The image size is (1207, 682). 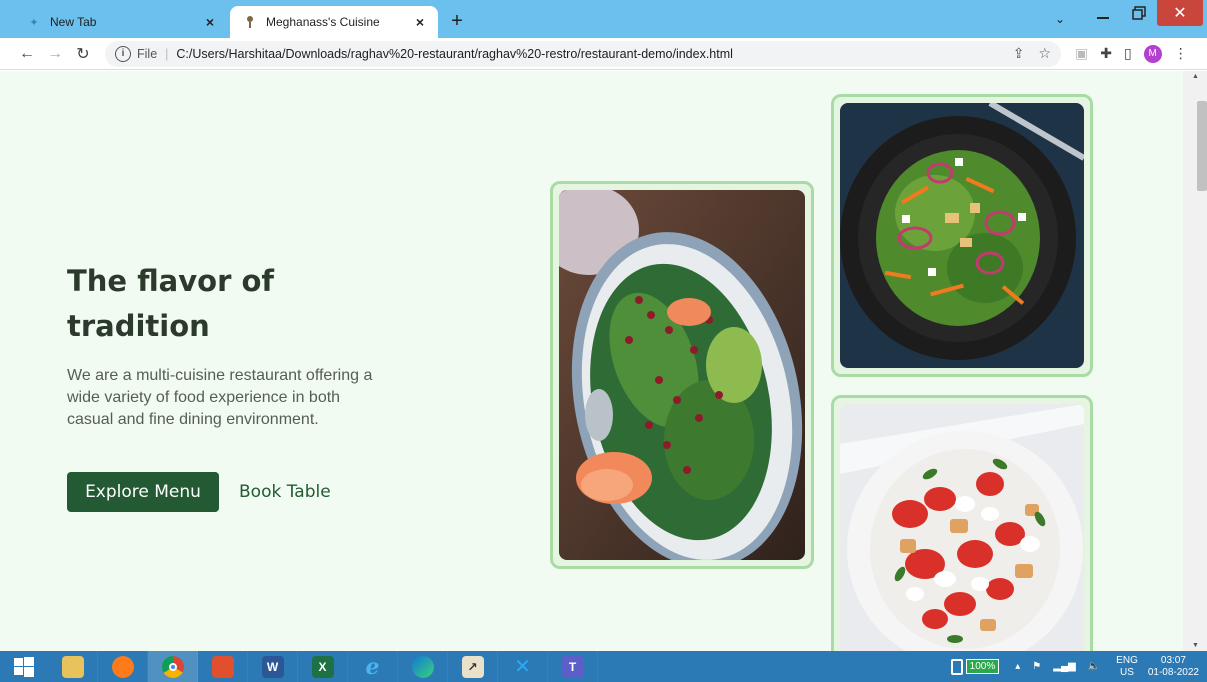 I want to click on teams-icon: T, so click(x=572, y=666).